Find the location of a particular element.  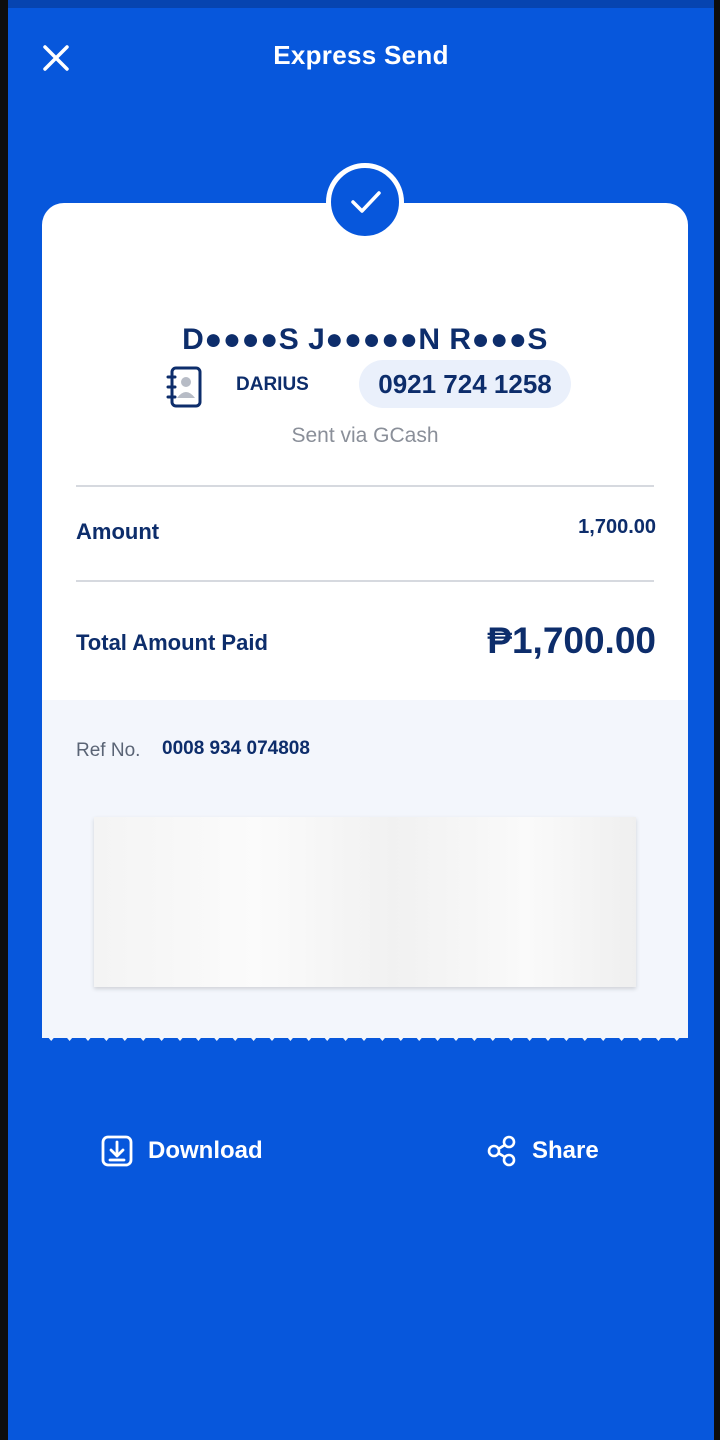

share-icon is located at coordinates (501, 1151).